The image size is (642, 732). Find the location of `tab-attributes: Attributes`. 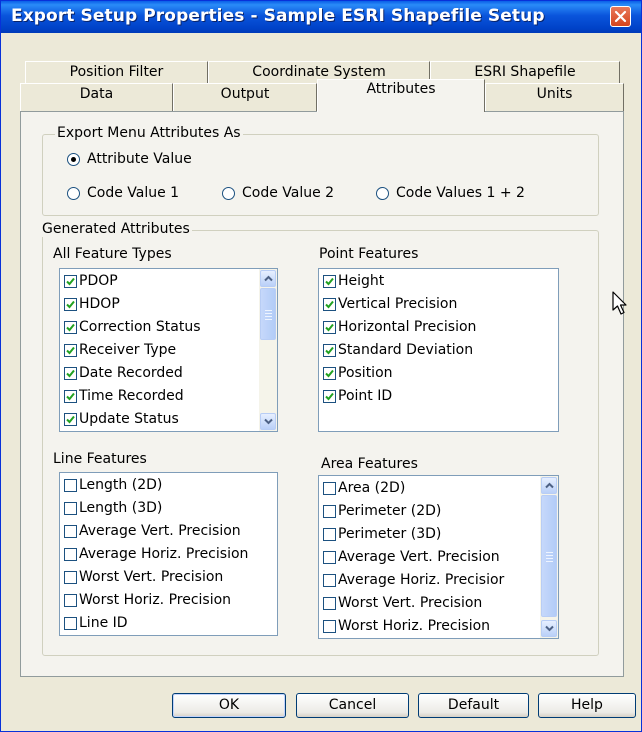

tab-attributes: Attributes is located at coordinates (401, 95).